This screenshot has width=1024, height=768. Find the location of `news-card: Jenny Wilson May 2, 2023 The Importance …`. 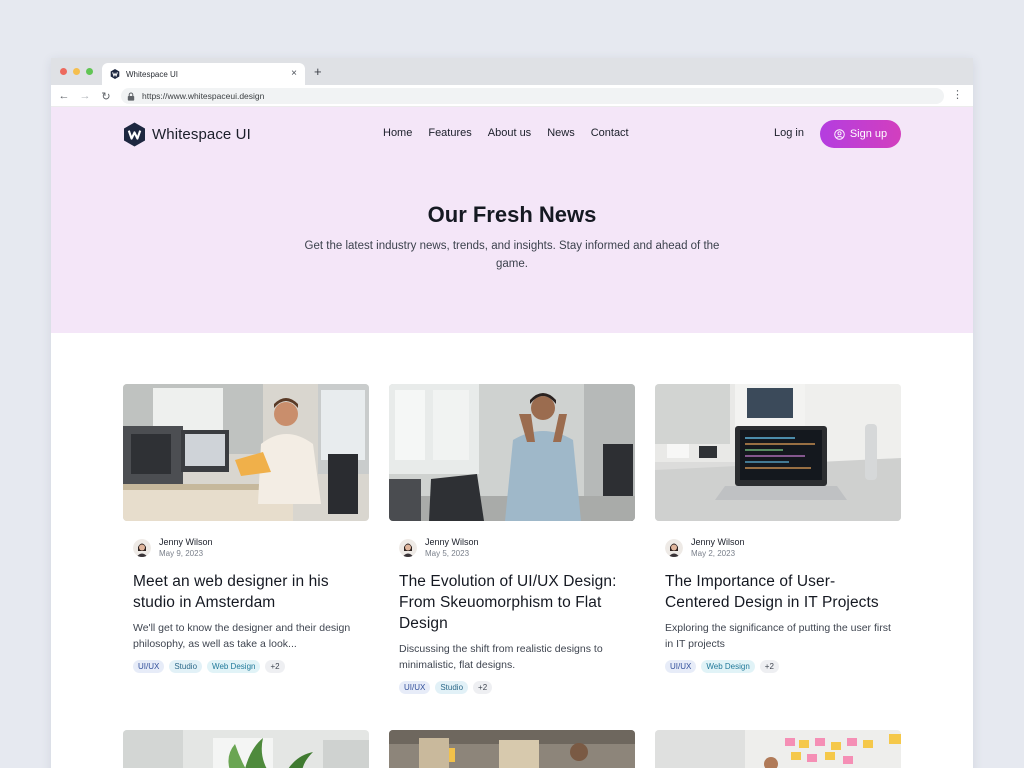

news-card: Jenny Wilson May 2, 2023 The Importance … is located at coordinates (778, 528).